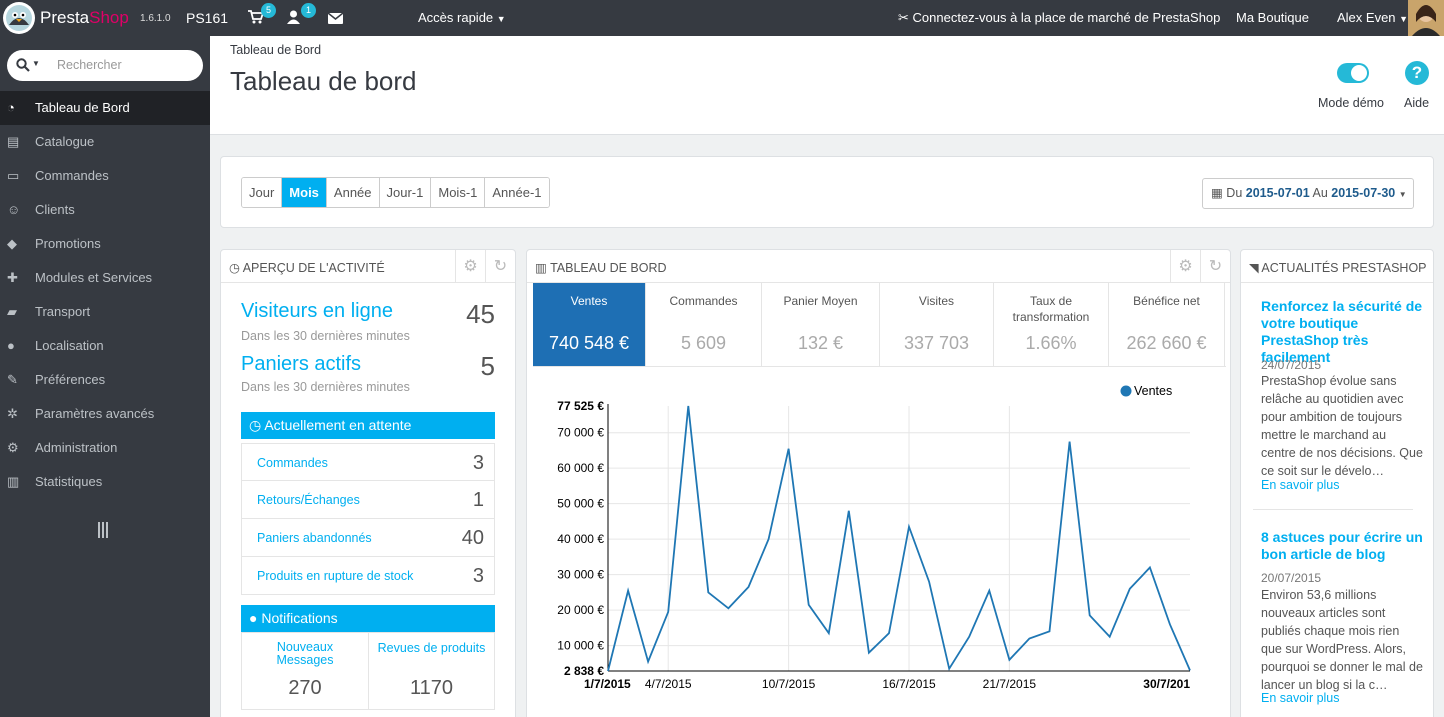 The image size is (1444, 717). What do you see at coordinates (937, 324) in the screenshot?
I see `kpi-visites: Visites 337 703` at bounding box center [937, 324].